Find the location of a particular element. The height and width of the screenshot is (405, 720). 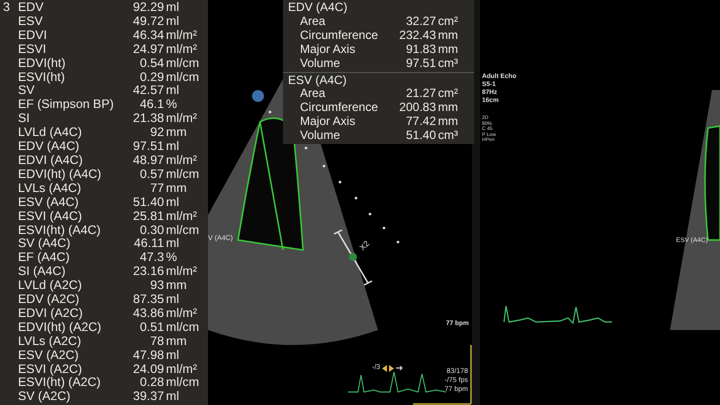

measurement-label: LVLs (A4C) is located at coordinates (50, 189).